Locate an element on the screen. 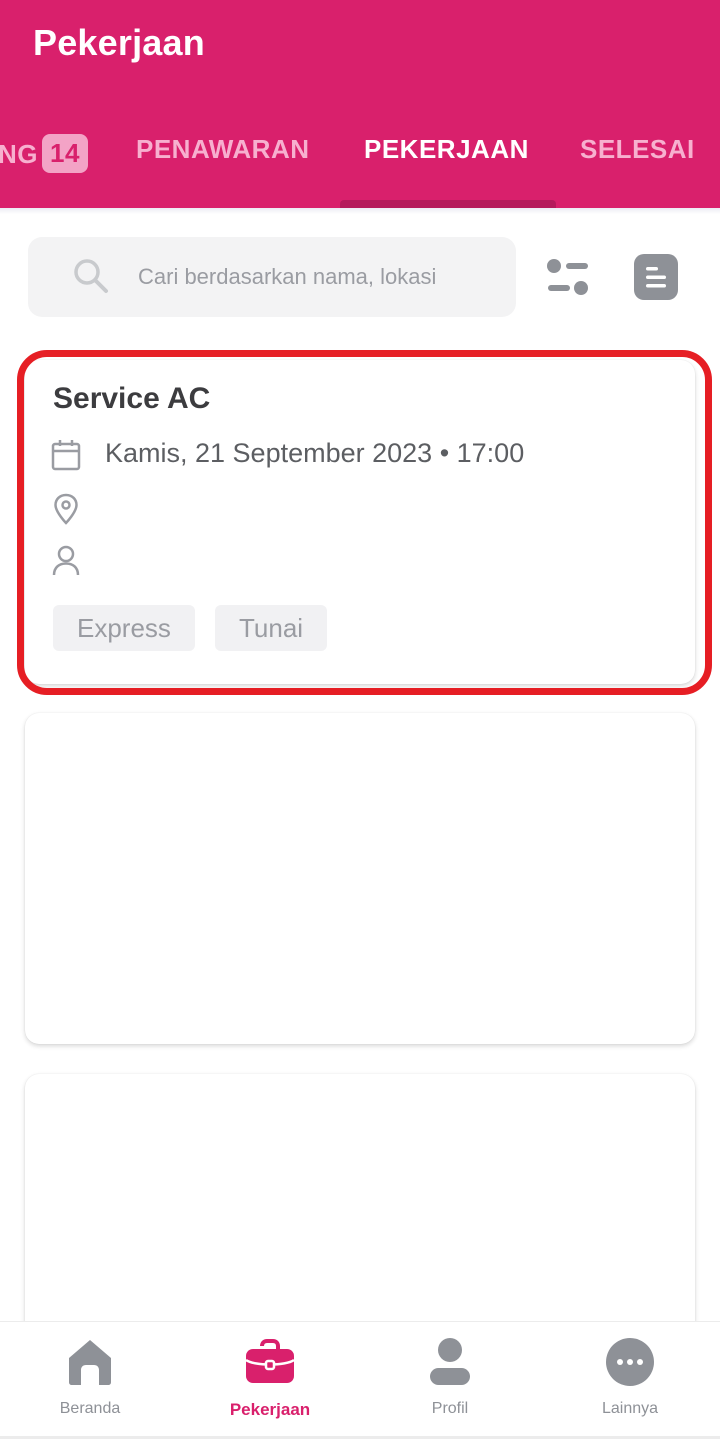  nav-item-home: Beranda is located at coordinates (90, 1380).